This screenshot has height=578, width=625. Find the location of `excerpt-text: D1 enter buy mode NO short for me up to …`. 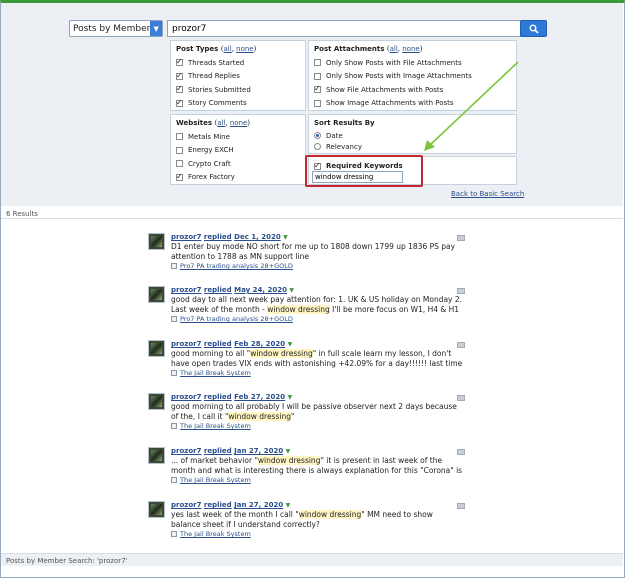

excerpt-text: D1 enter buy mode NO short for me up to … is located at coordinates (313, 251).